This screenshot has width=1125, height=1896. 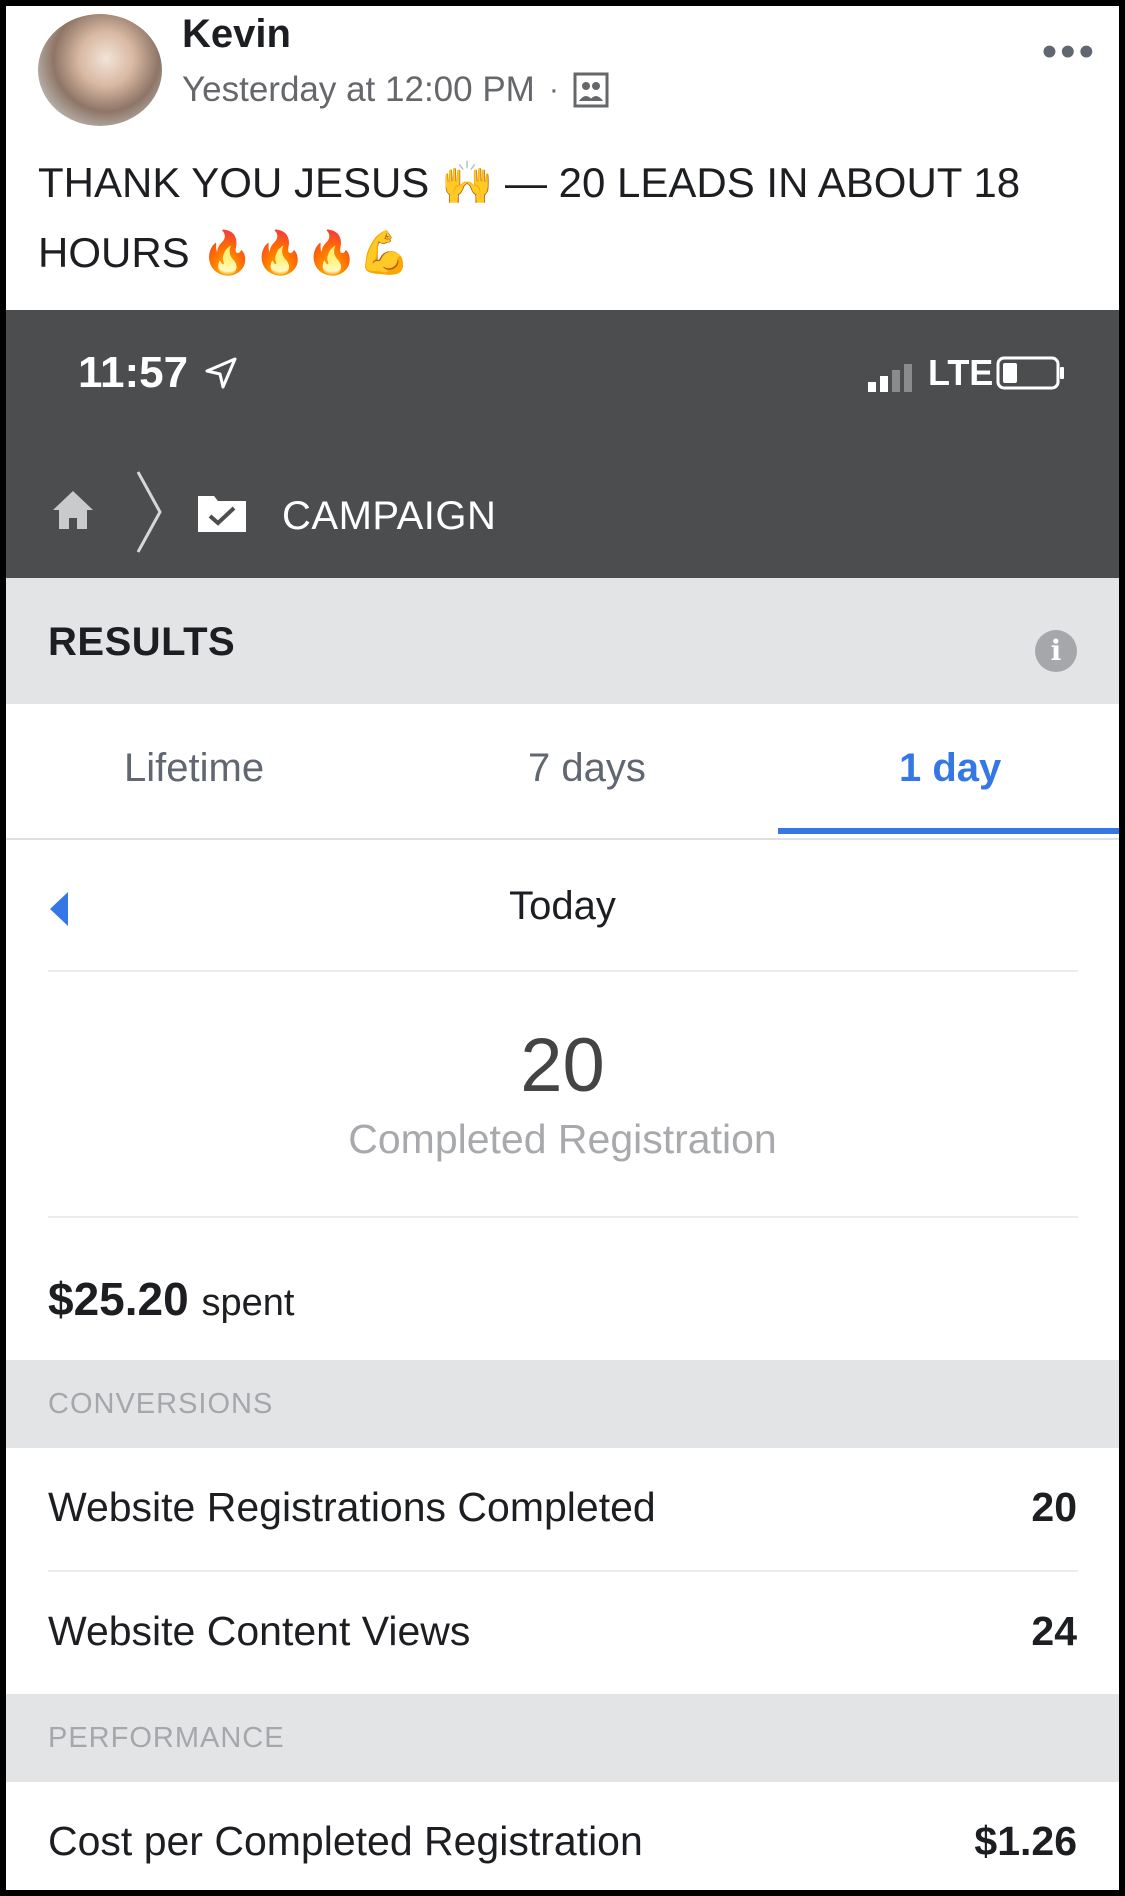 What do you see at coordinates (950, 768) in the screenshot?
I see `tab-1-day: 1 day` at bounding box center [950, 768].